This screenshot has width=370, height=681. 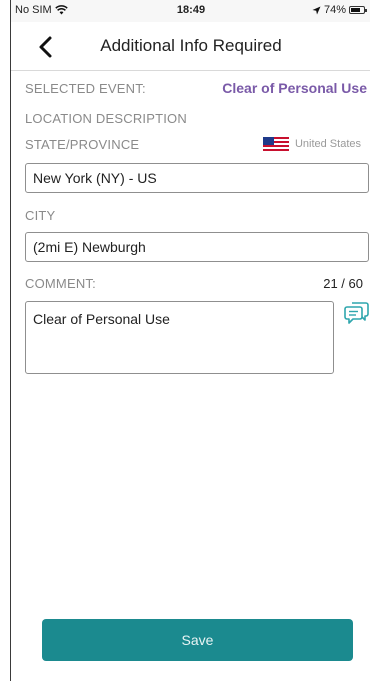 What do you see at coordinates (197, 247) in the screenshot?
I see `city-input` at bounding box center [197, 247].